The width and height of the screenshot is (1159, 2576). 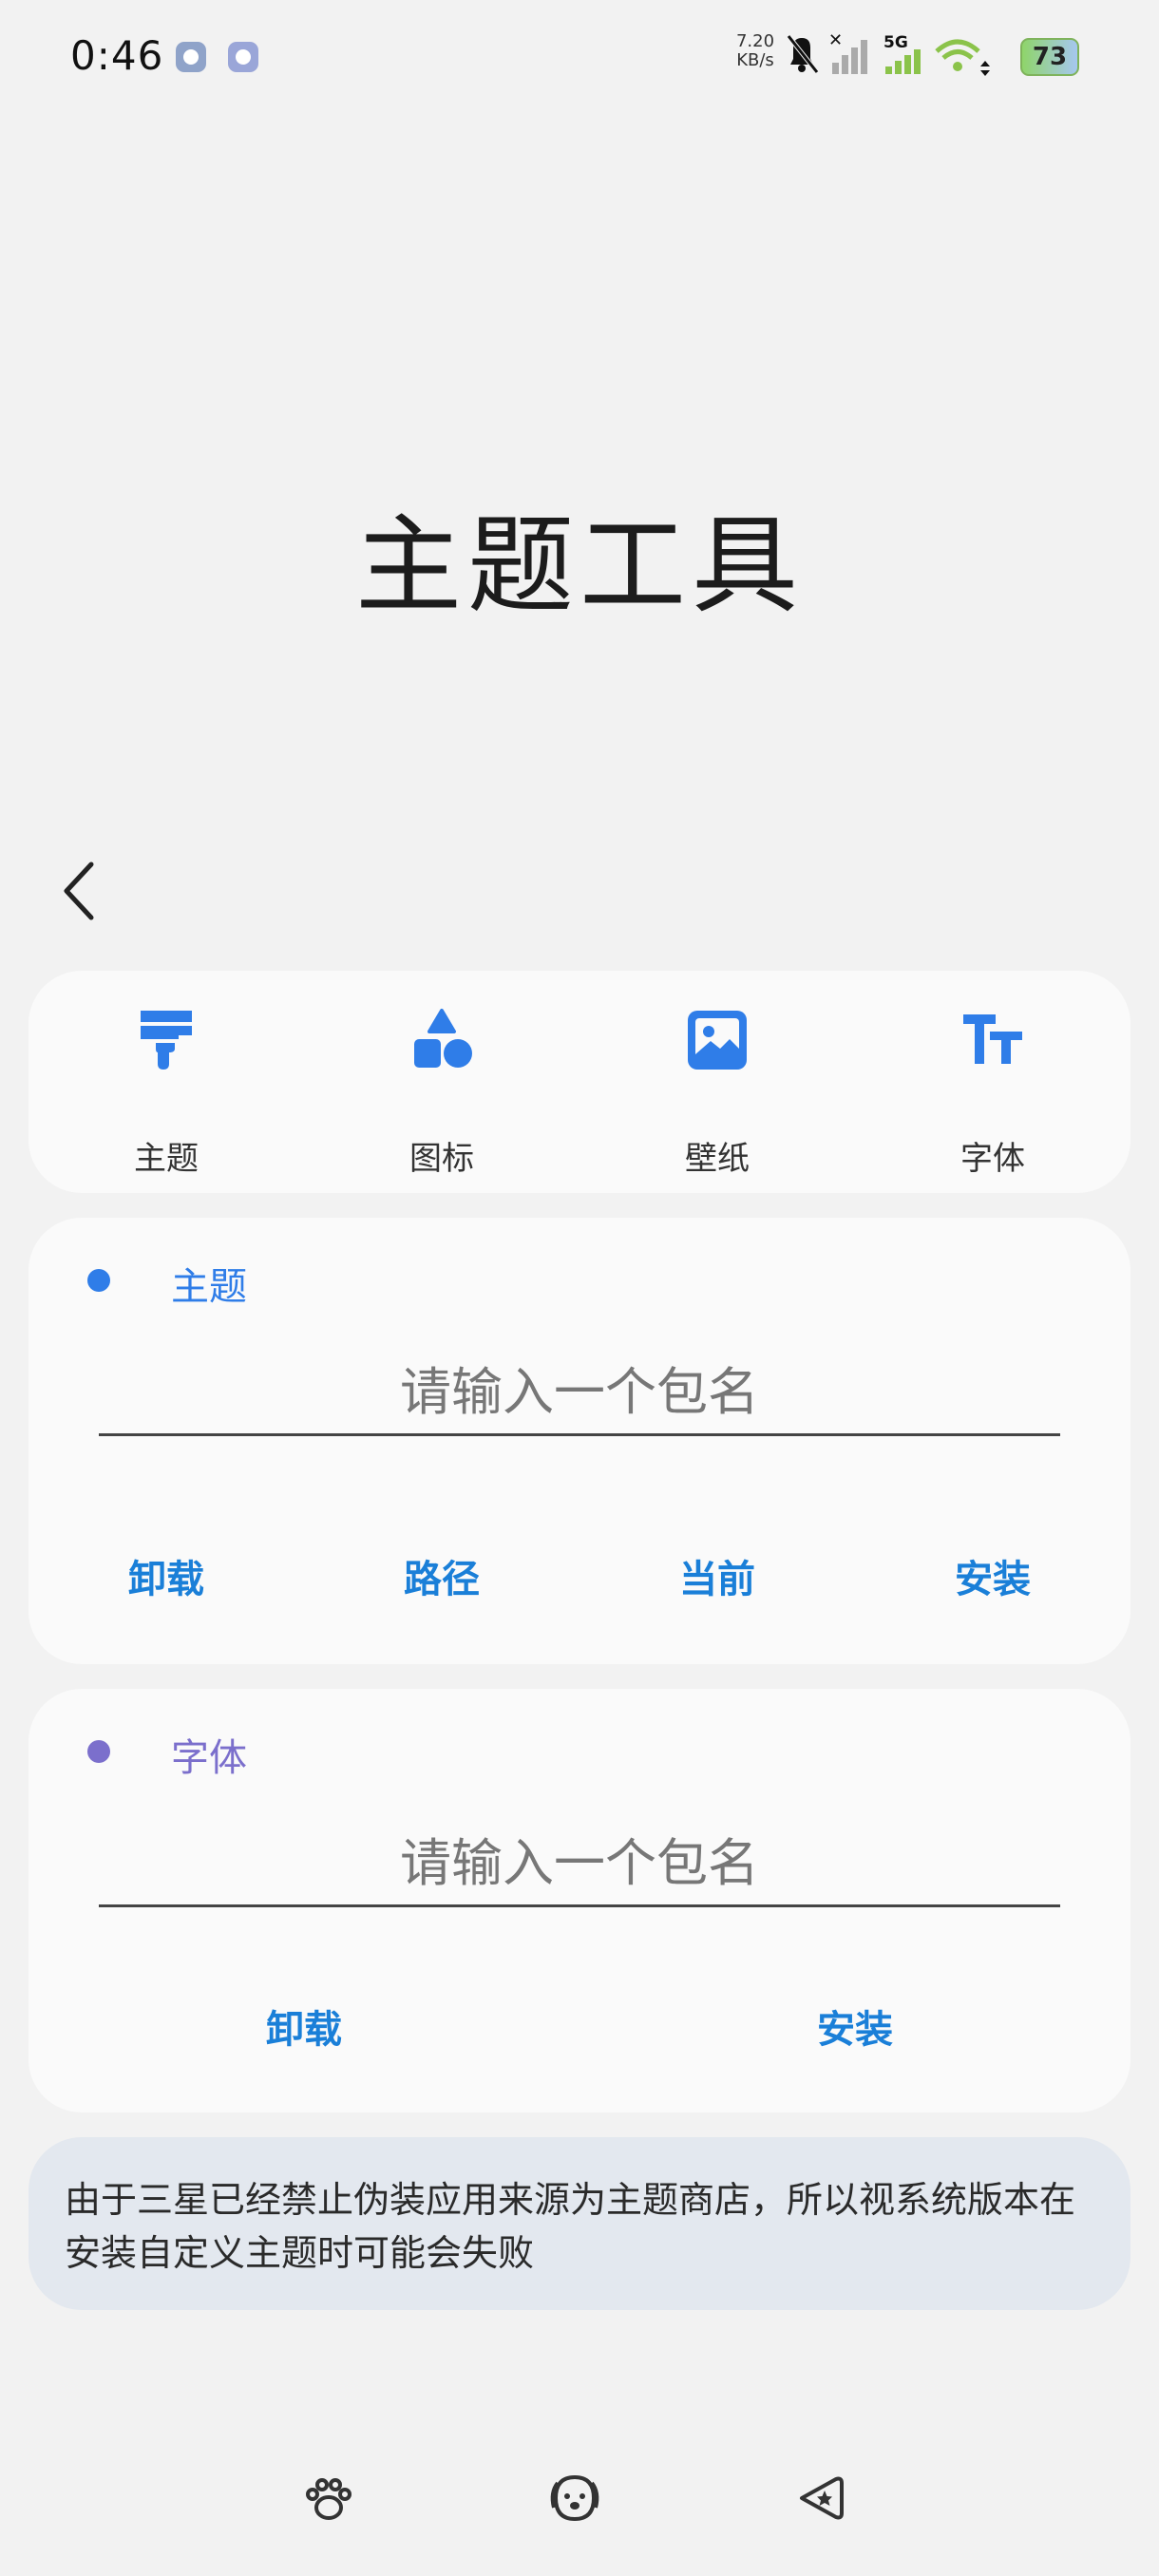 What do you see at coordinates (117, 55) in the screenshot?
I see `status-time: 0:46` at bounding box center [117, 55].